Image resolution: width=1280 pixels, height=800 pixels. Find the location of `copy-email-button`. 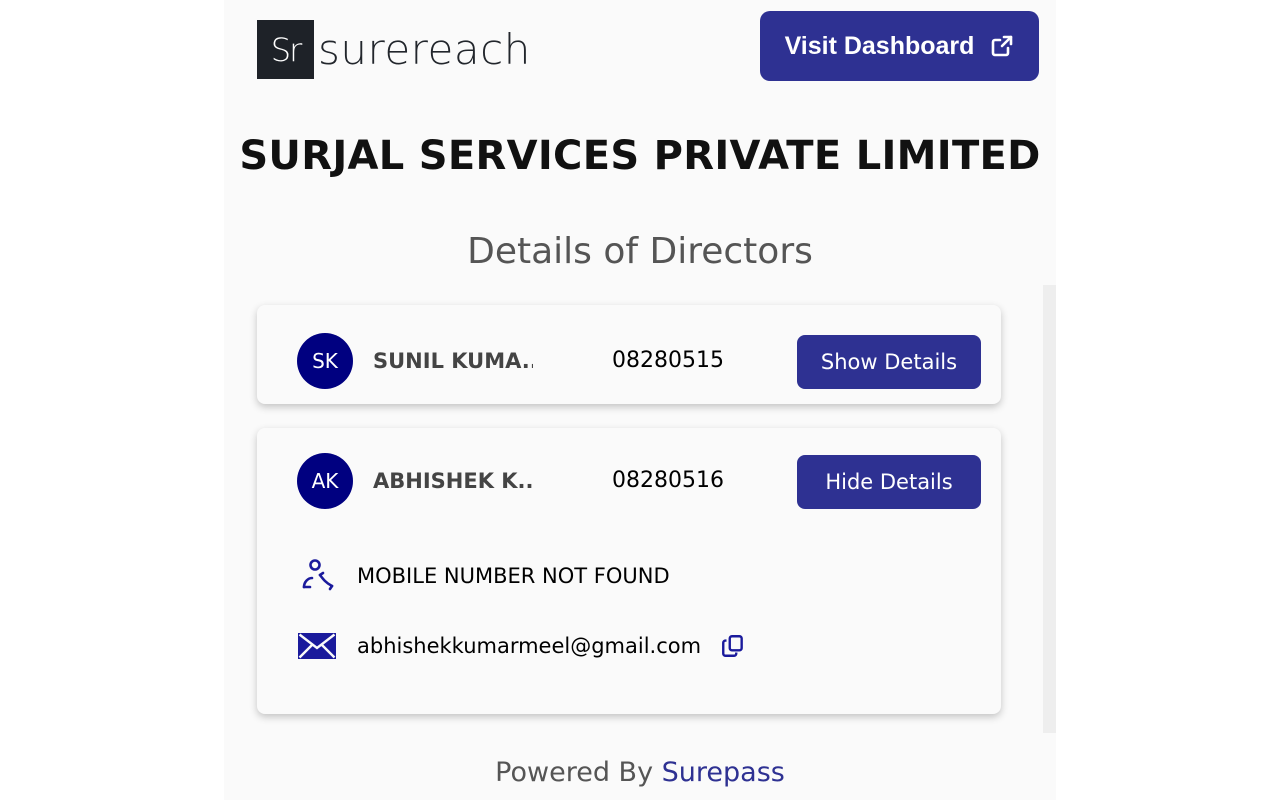

copy-email-button is located at coordinates (733, 646).